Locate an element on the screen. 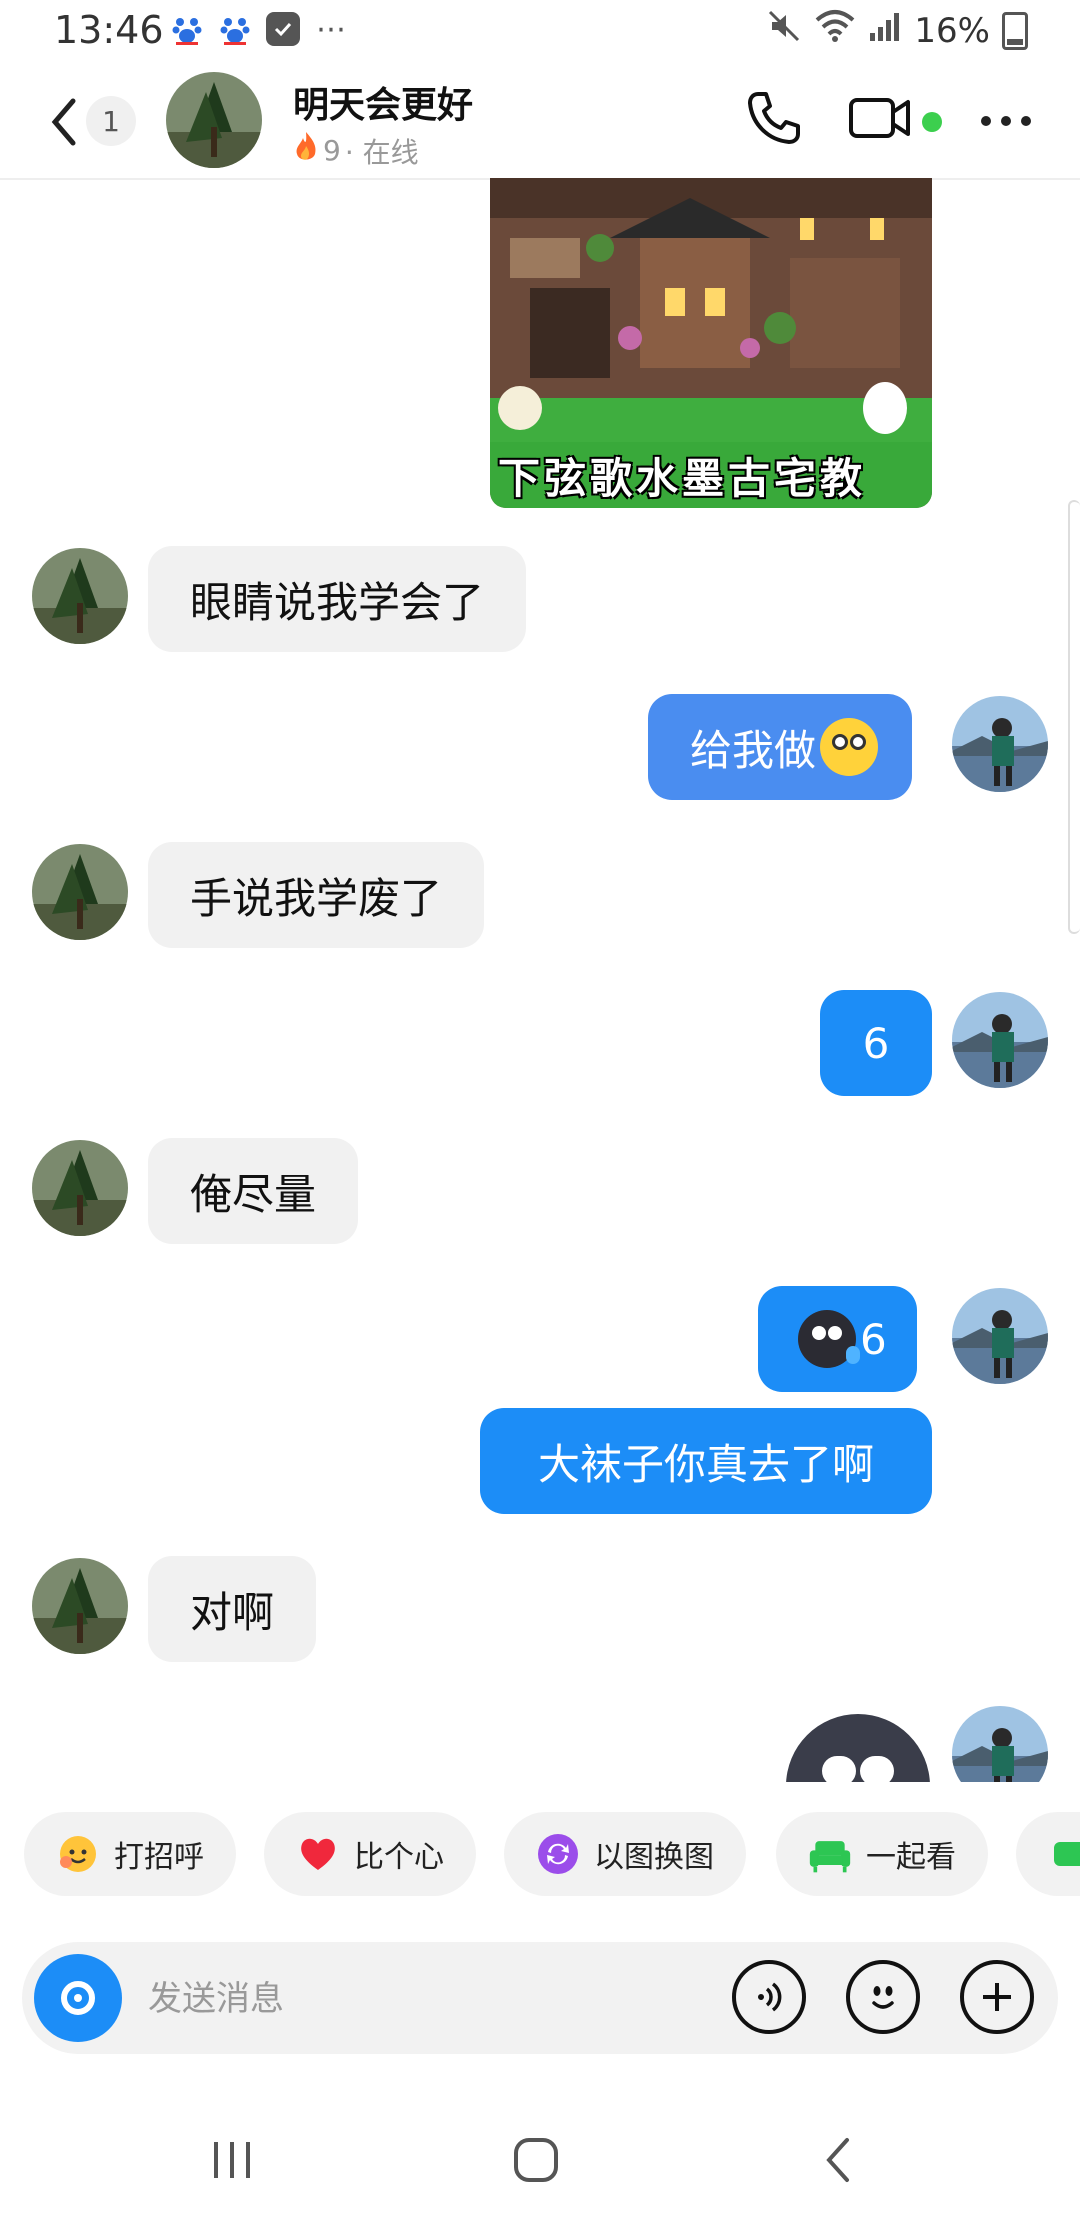  quick-actions: 打招呼 比个心 以图换图 一起看 is located at coordinates (540, 1844).